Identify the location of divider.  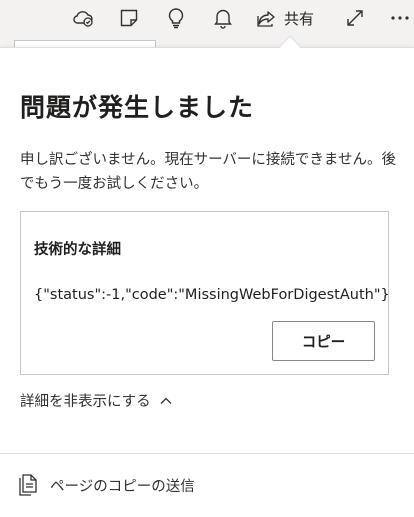
(207, 453).